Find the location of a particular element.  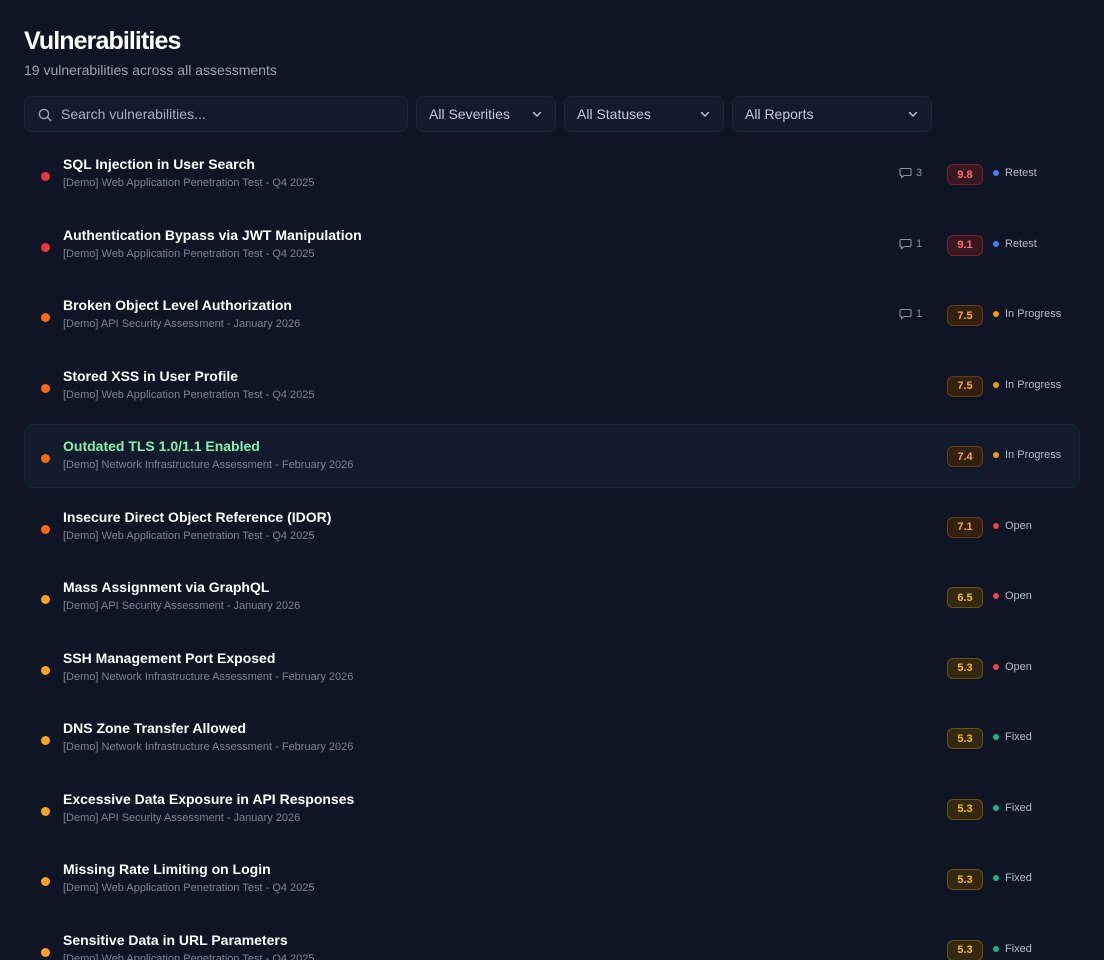

cvss-score-badge: 9.1 is located at coordinates (965, 245).